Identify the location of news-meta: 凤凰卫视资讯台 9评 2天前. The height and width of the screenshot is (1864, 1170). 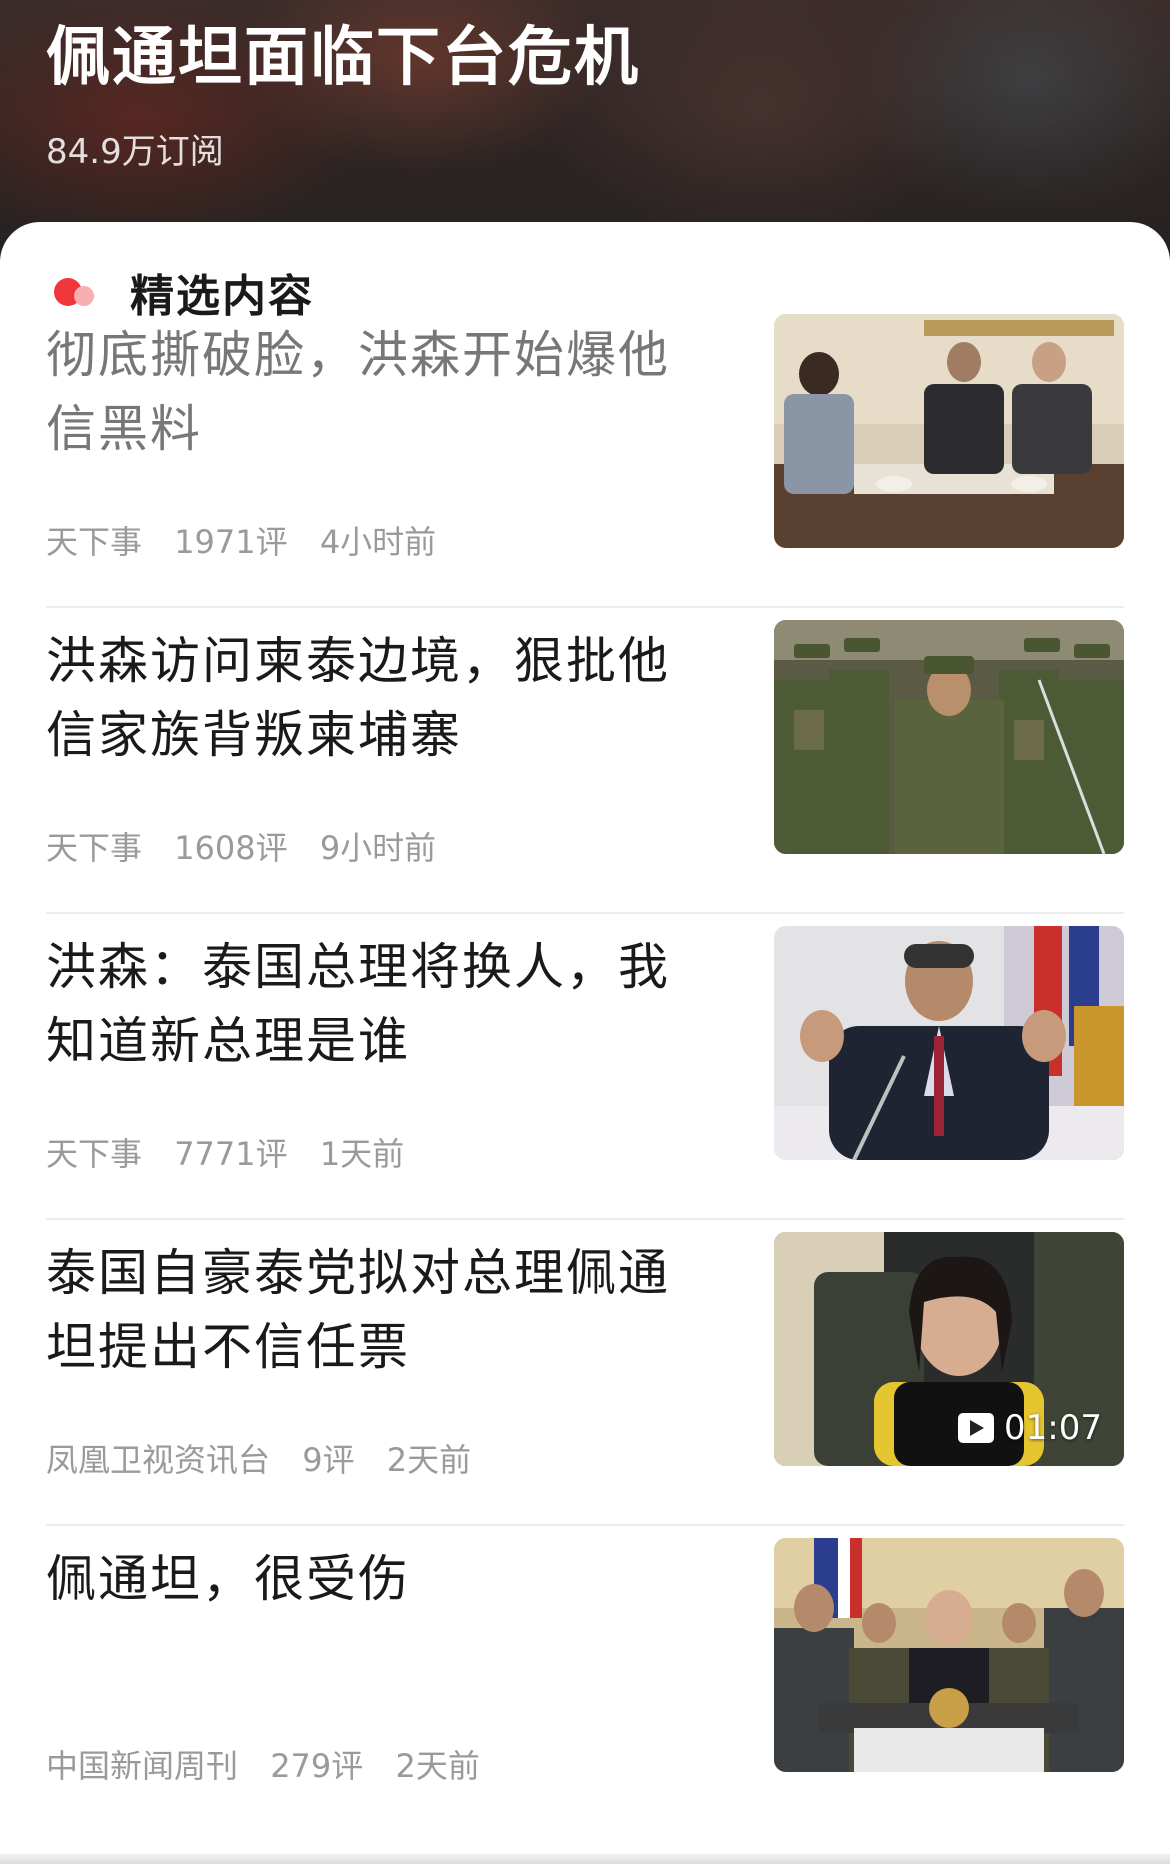
(269, 1460).